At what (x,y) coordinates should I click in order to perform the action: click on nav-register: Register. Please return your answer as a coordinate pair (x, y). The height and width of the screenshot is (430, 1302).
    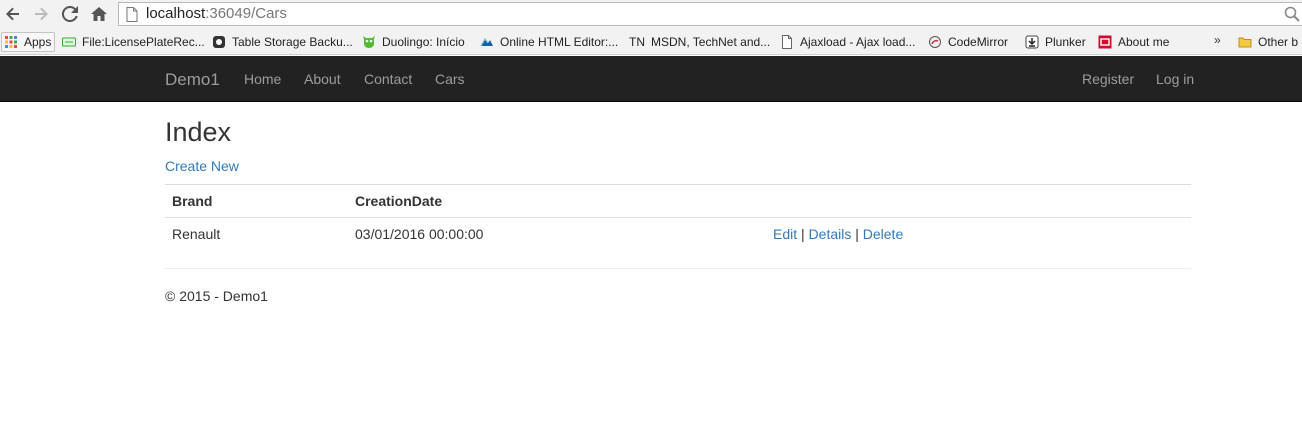
    Looking at the image, I should click on (1108, 79).